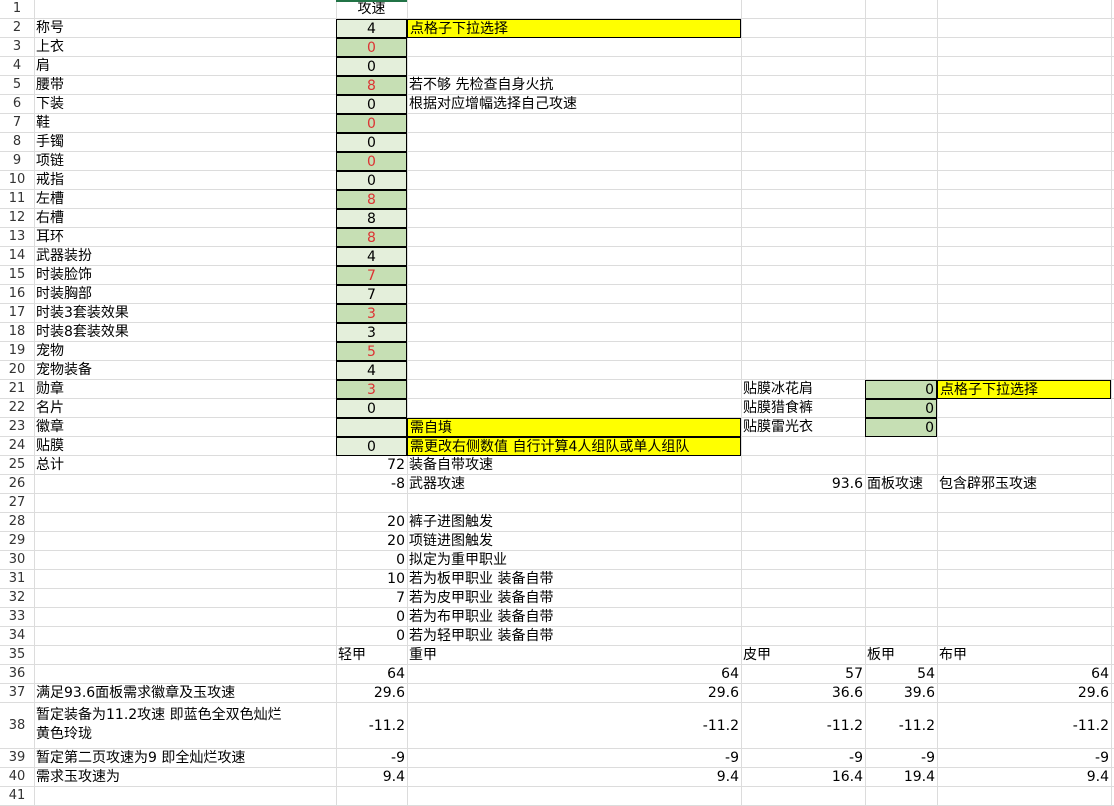 The width and height of the screenshot is (1114, 806). I want to click on row-number: 7, so click(17, 123).